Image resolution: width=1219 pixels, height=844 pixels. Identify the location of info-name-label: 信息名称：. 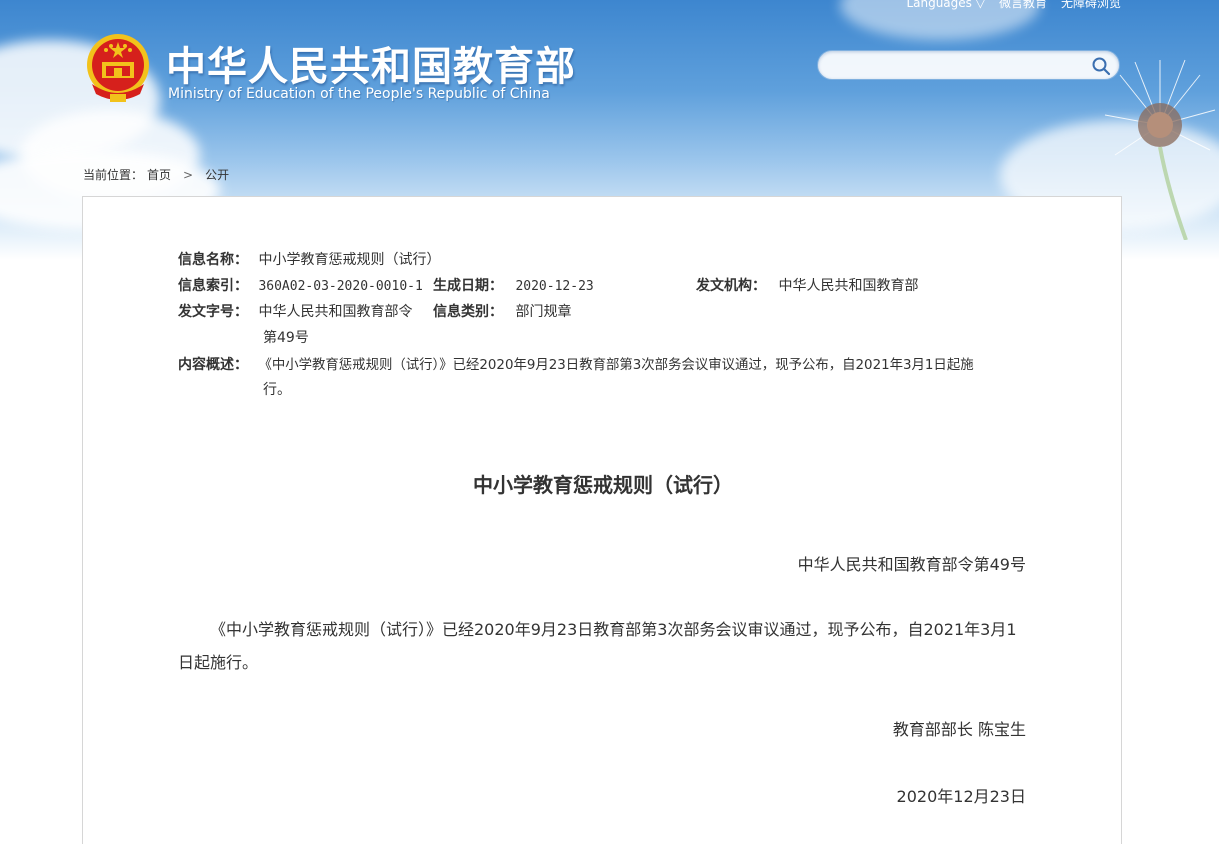
(213, 260).